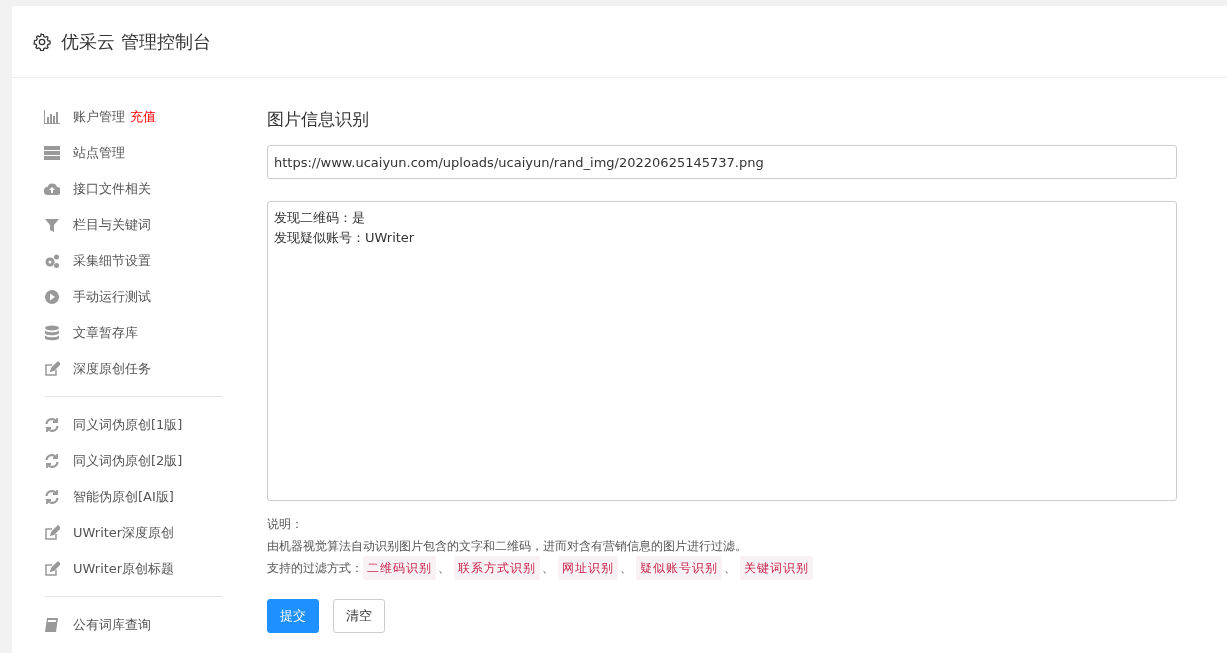 The height and width of the screenshot is (653, 1227). I want to click on sidebar-item: 采集细节设置, so click(91, 261).